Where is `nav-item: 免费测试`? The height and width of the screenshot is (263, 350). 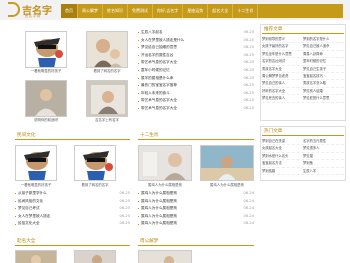
nav-item: 免费测试 is located at coordinates (140, 11).